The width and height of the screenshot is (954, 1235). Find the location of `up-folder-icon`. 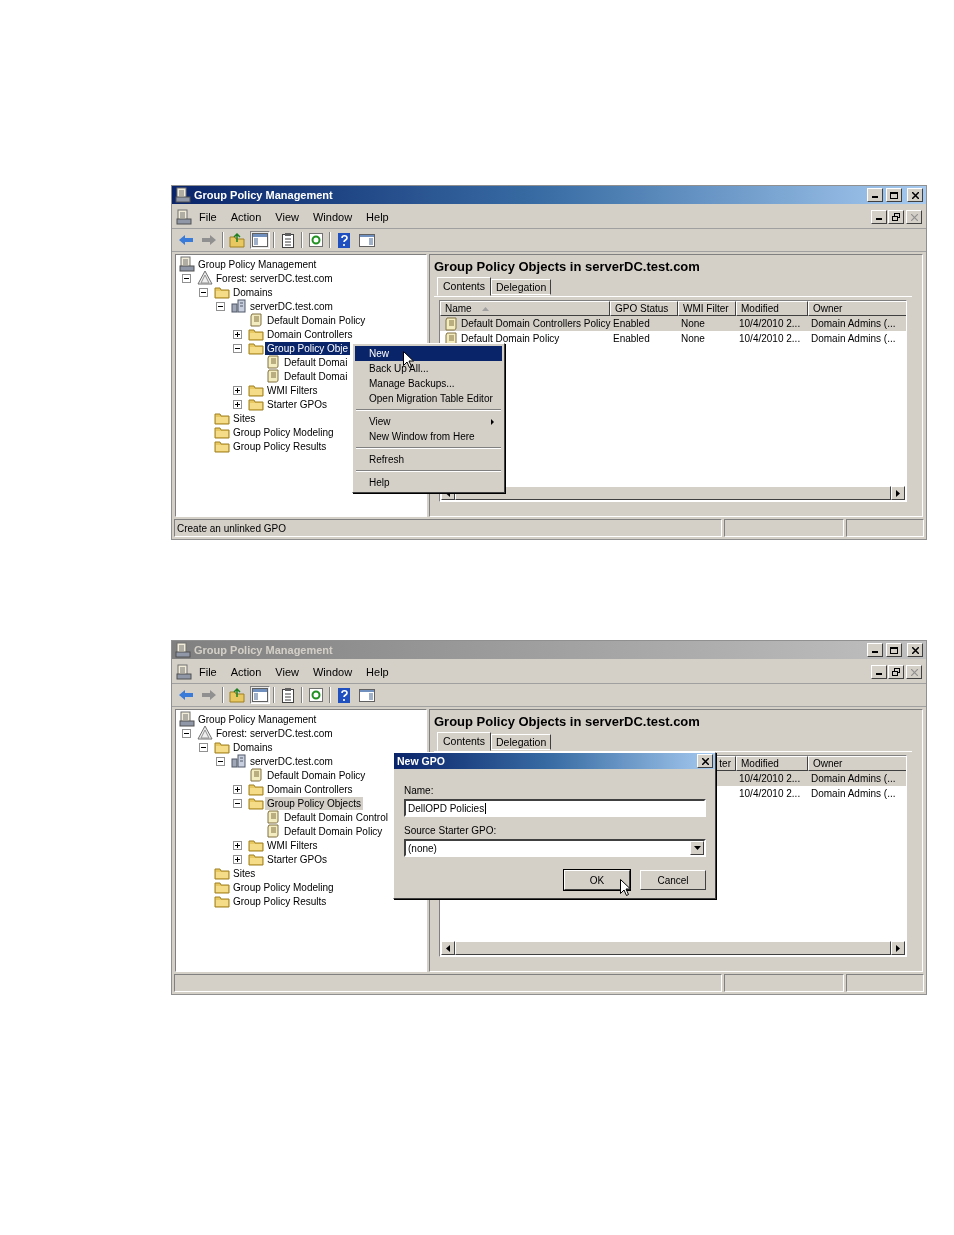

up-folder-icon is located at coordinates (237, 240).